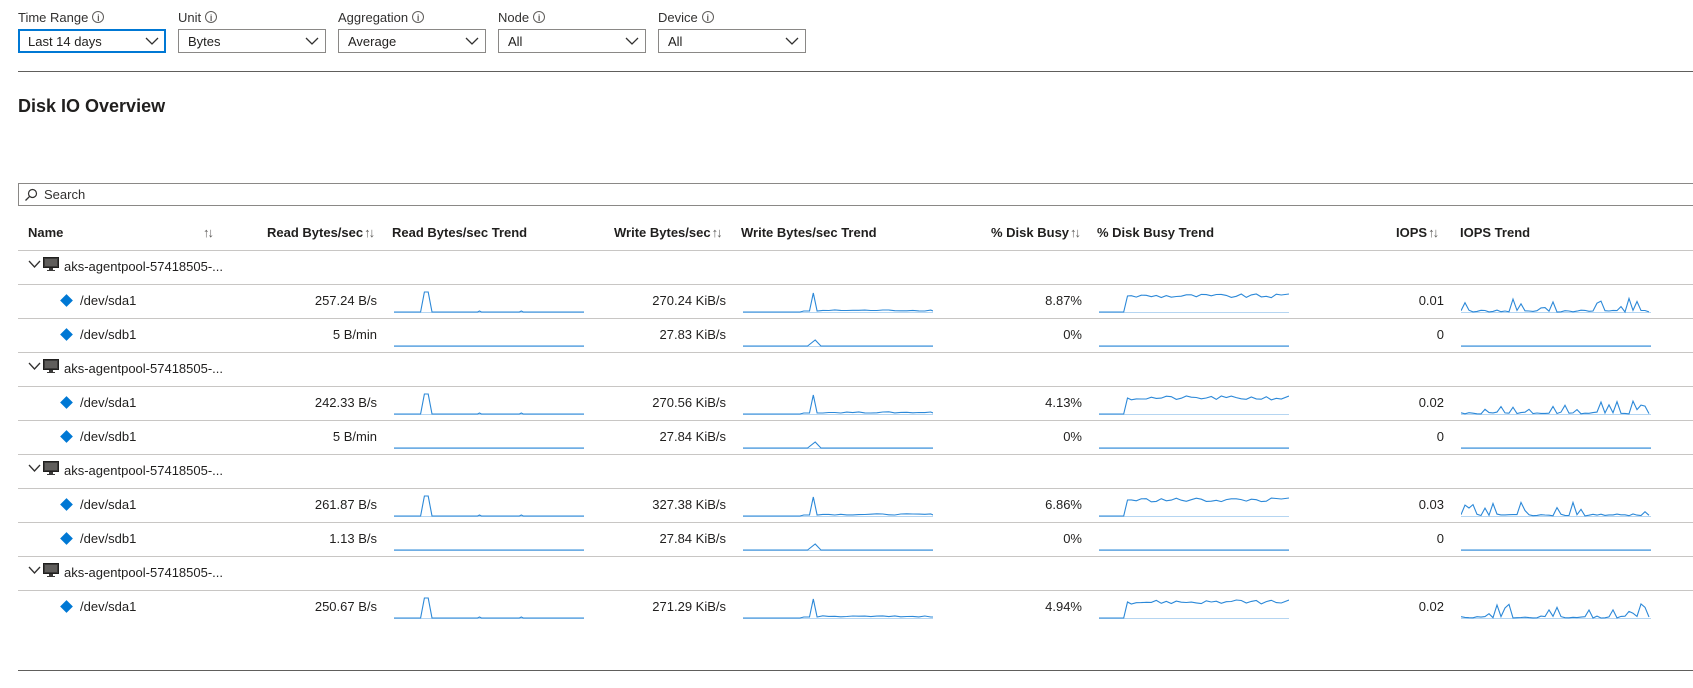  I want to click on header-label: Write Bytes/sec Trend, so click(809, 232).